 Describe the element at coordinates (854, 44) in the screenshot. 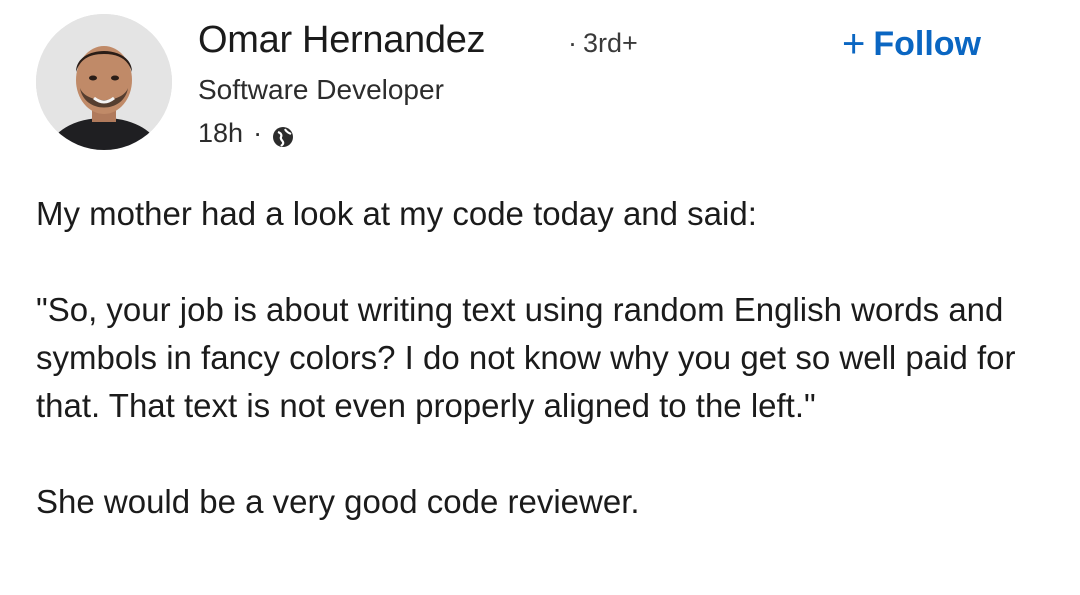

I see `plus-icon: +` at that location.